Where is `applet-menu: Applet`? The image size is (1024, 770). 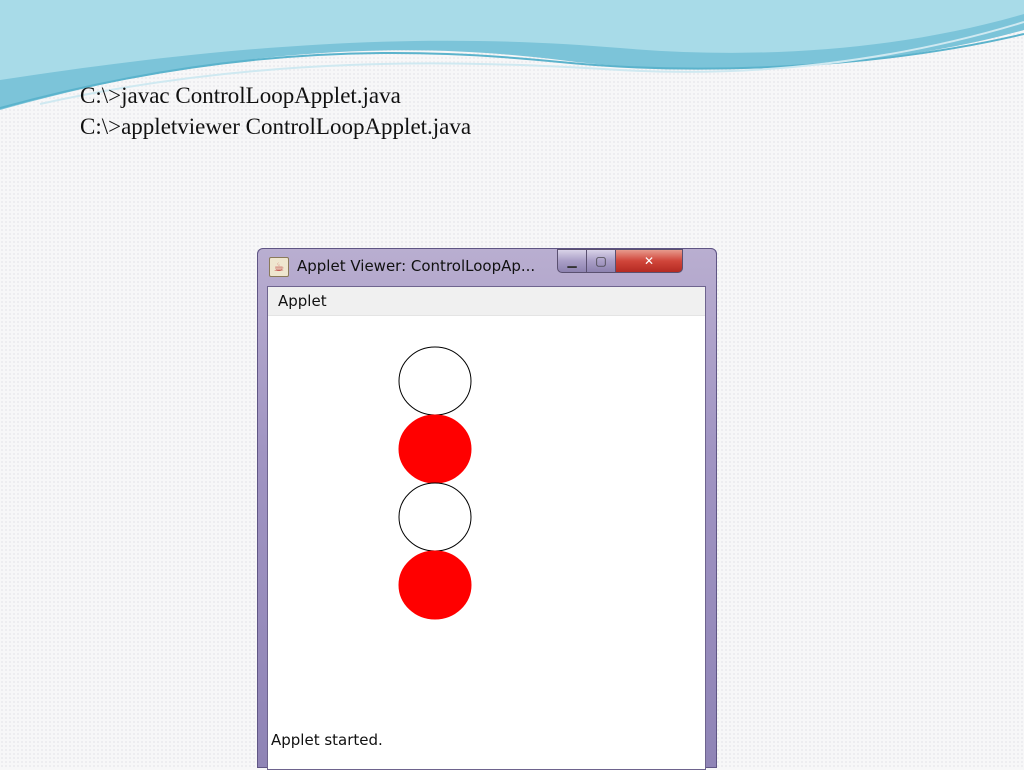
applet-menu: Applet is located at coordinates (302, 301).